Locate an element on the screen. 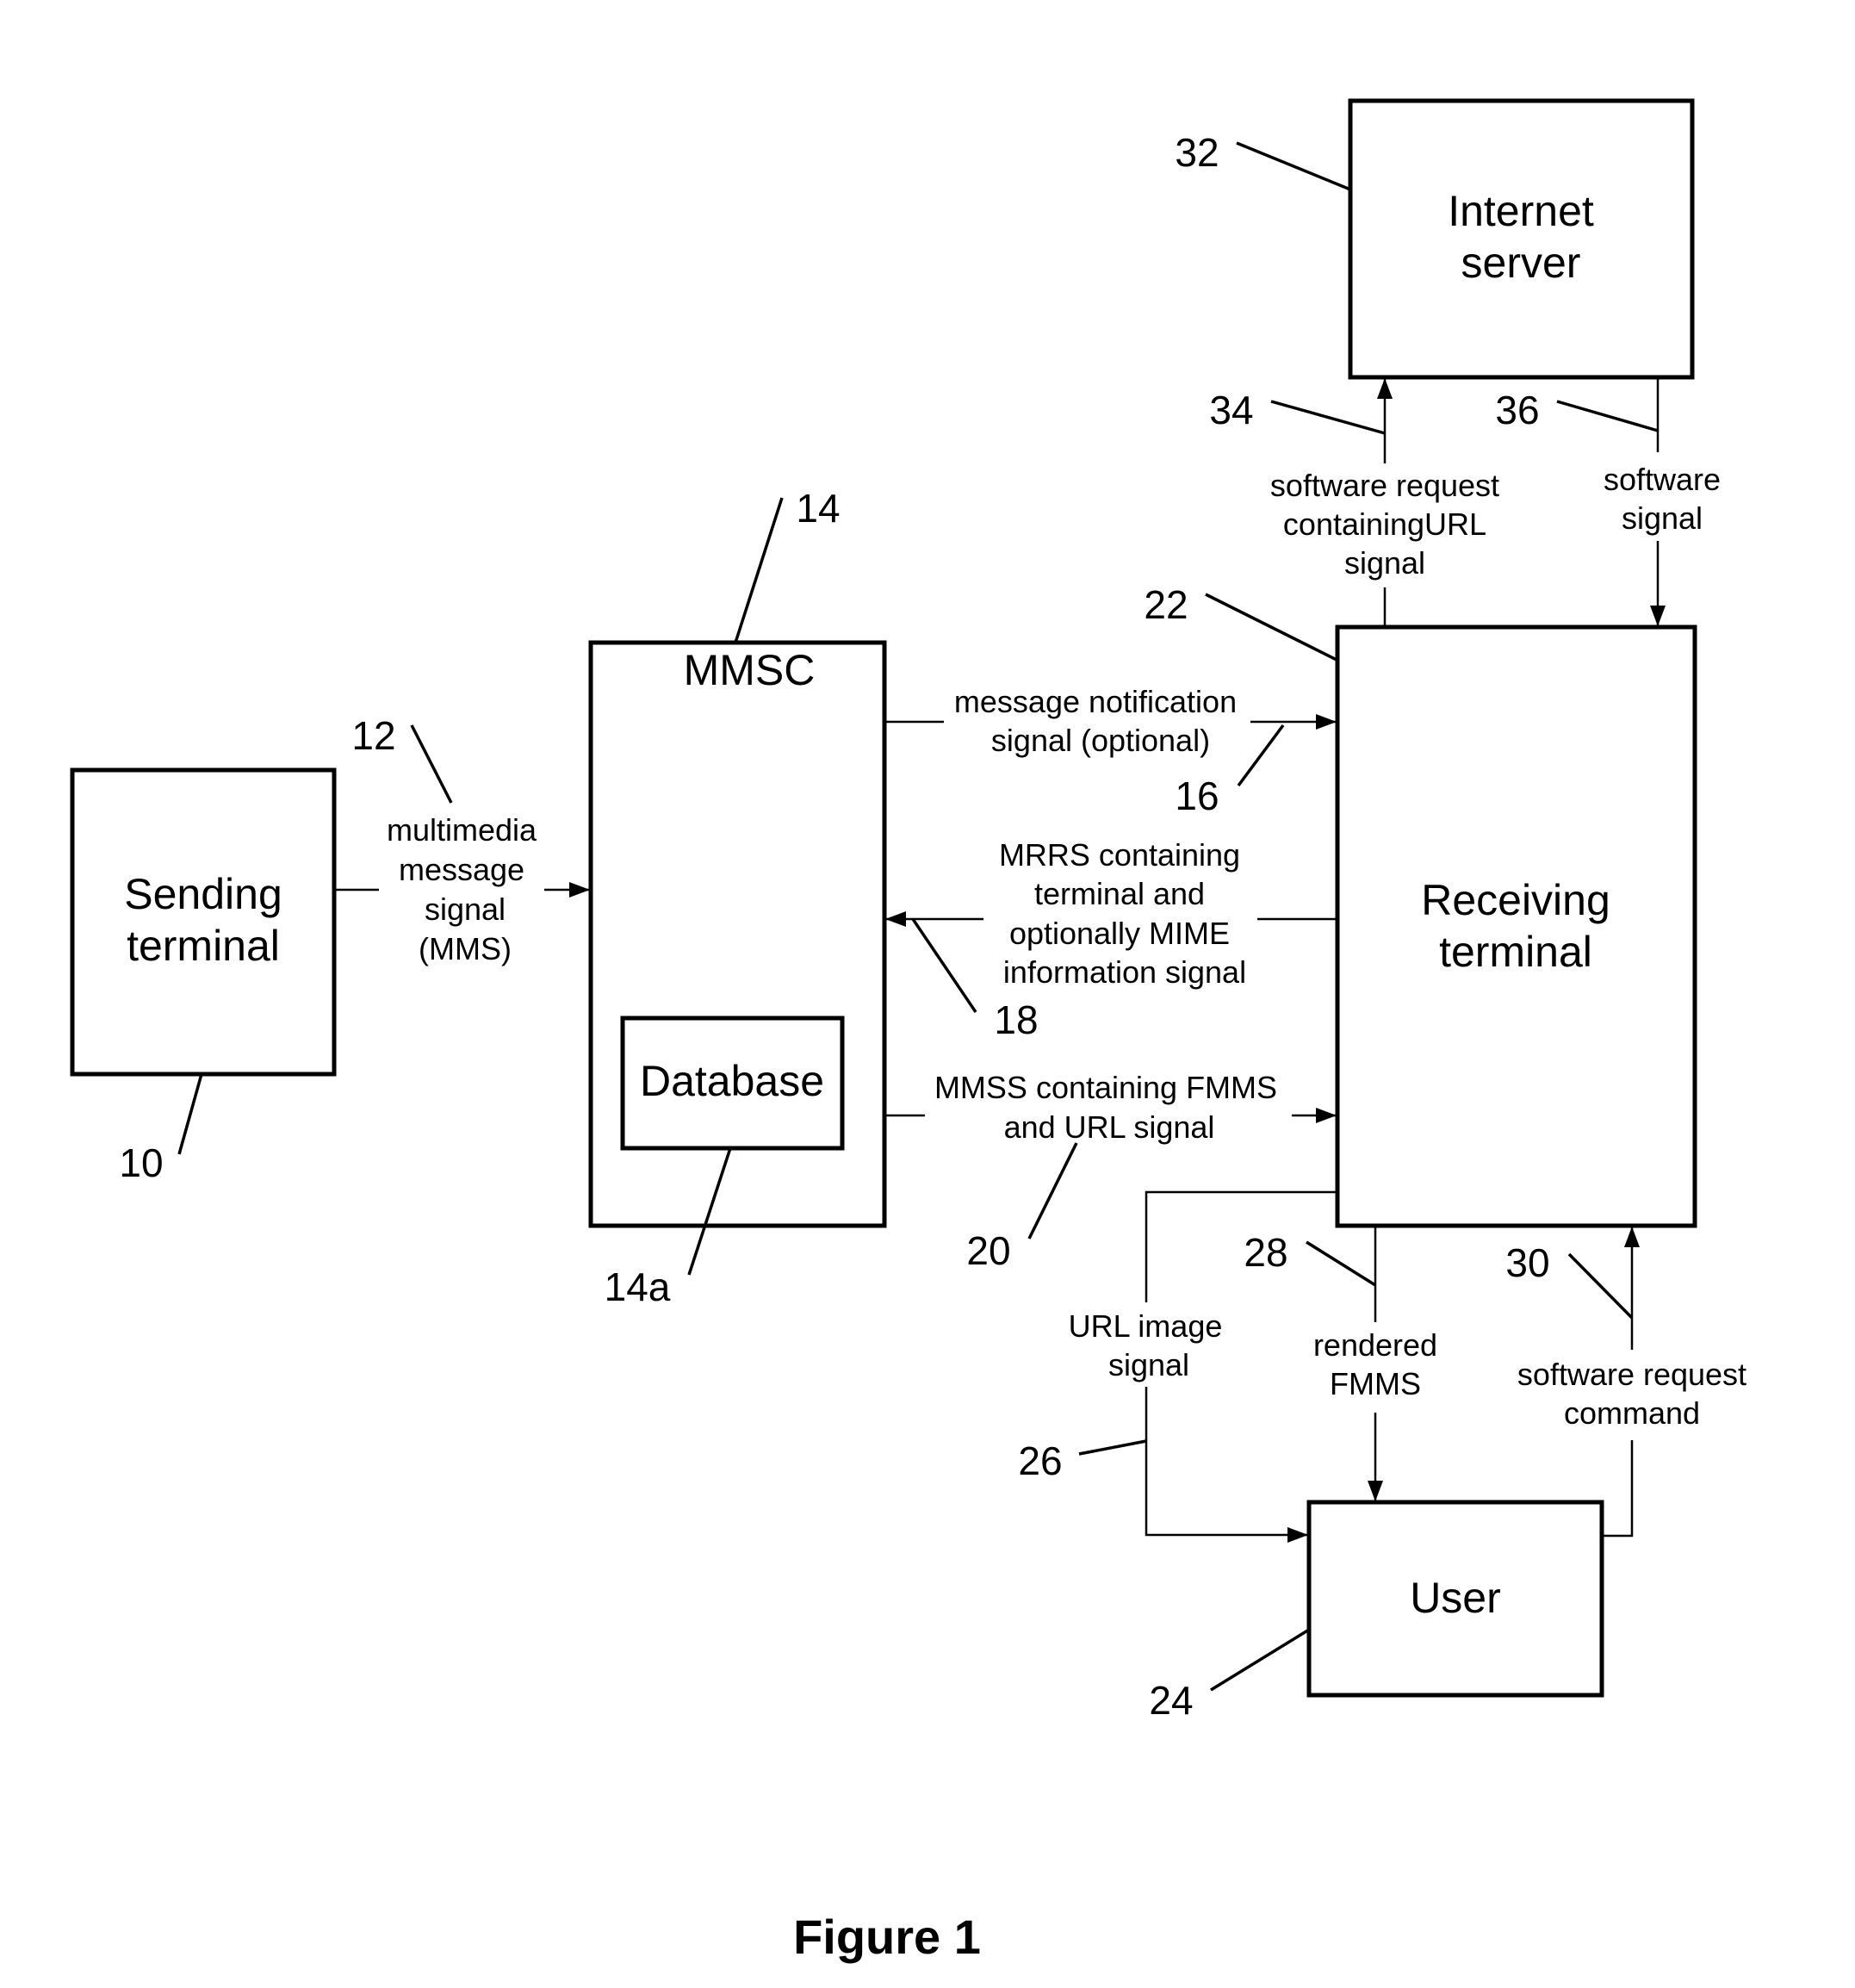 This screenshot has height=1988, width=1855. user-block: User is located at coordinates (1455, 1599).